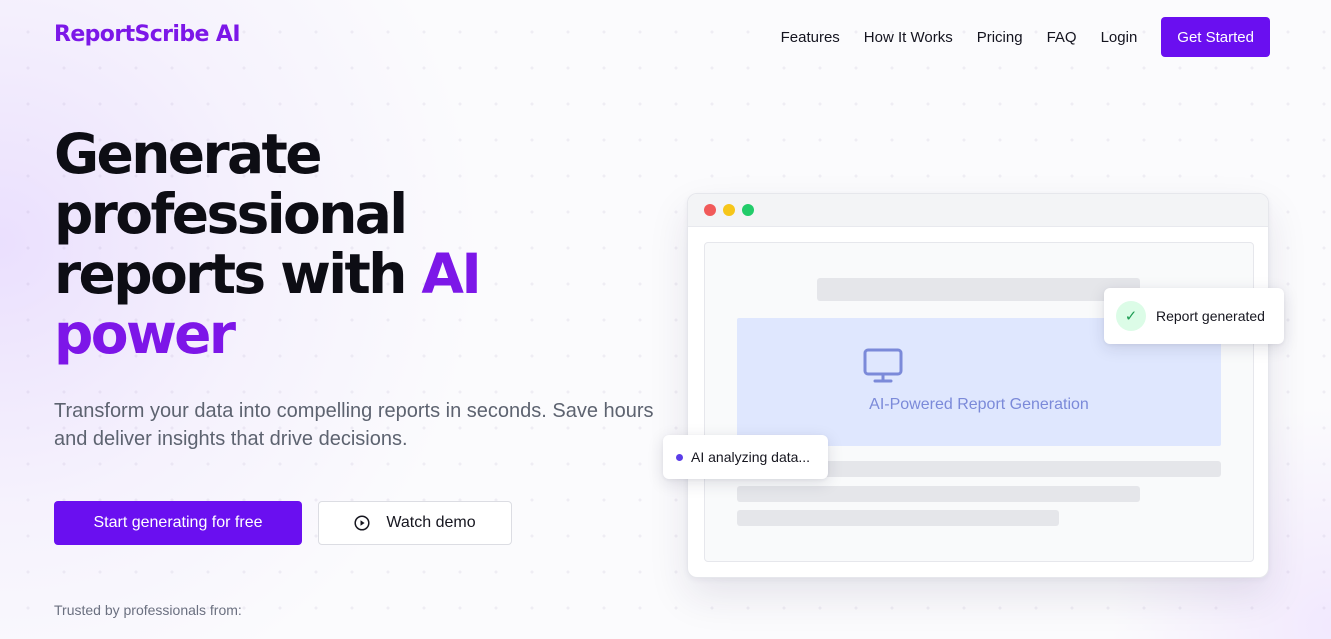 The image size is (1331, 639). Describe the element at coordinates (1062, 37) in the screenshot. I see `nav-link-faq: FAQ` at that location.